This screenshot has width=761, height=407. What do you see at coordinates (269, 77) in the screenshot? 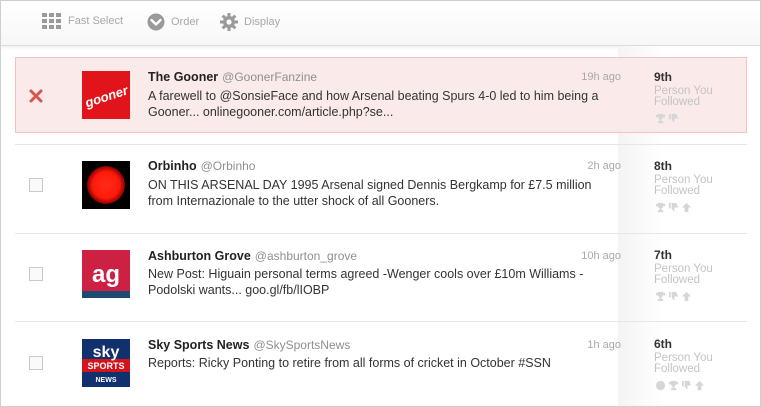
I see `author-handle: @GoonerFanzine` at bounding box center [269, 77].